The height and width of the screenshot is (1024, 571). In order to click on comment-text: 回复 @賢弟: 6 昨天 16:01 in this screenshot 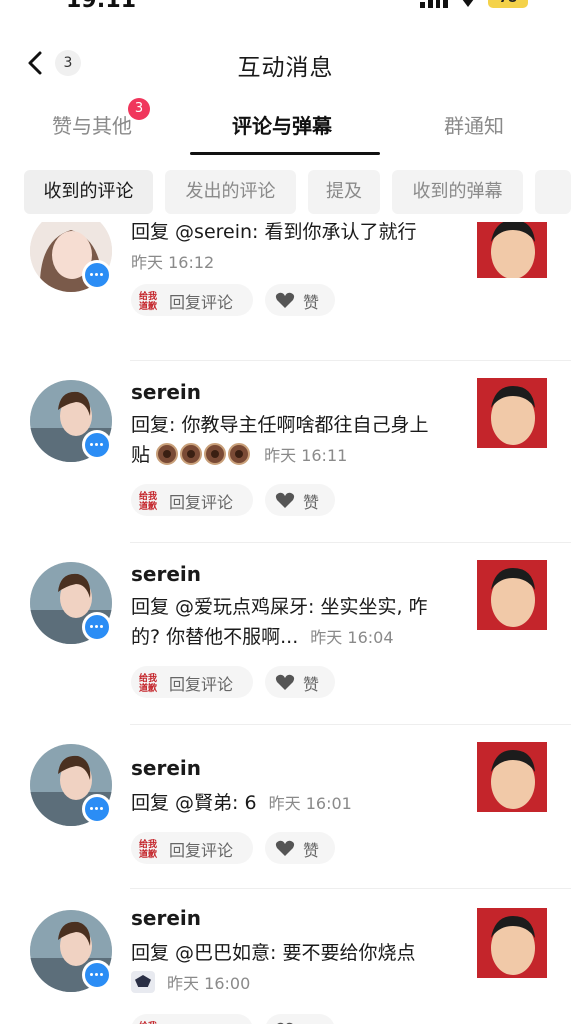, I will do `click(291, 803)`.